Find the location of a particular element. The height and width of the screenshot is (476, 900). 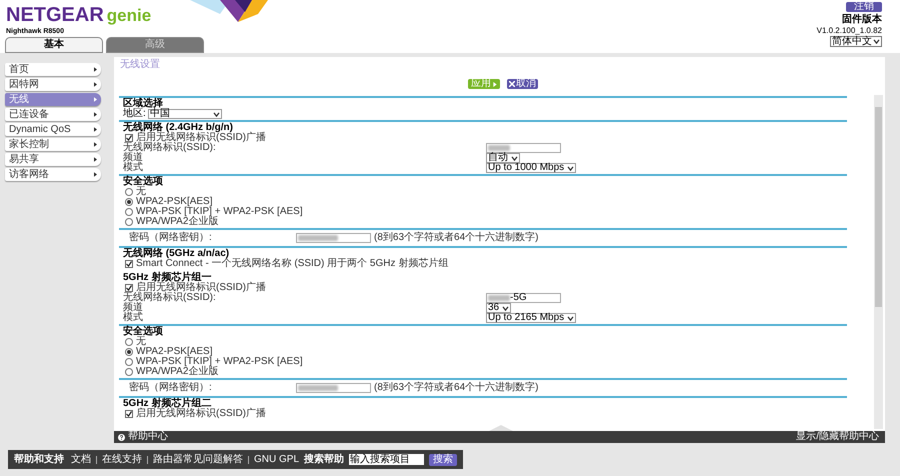

help-title: 帮助中心 is located at coordinates (148, 437).